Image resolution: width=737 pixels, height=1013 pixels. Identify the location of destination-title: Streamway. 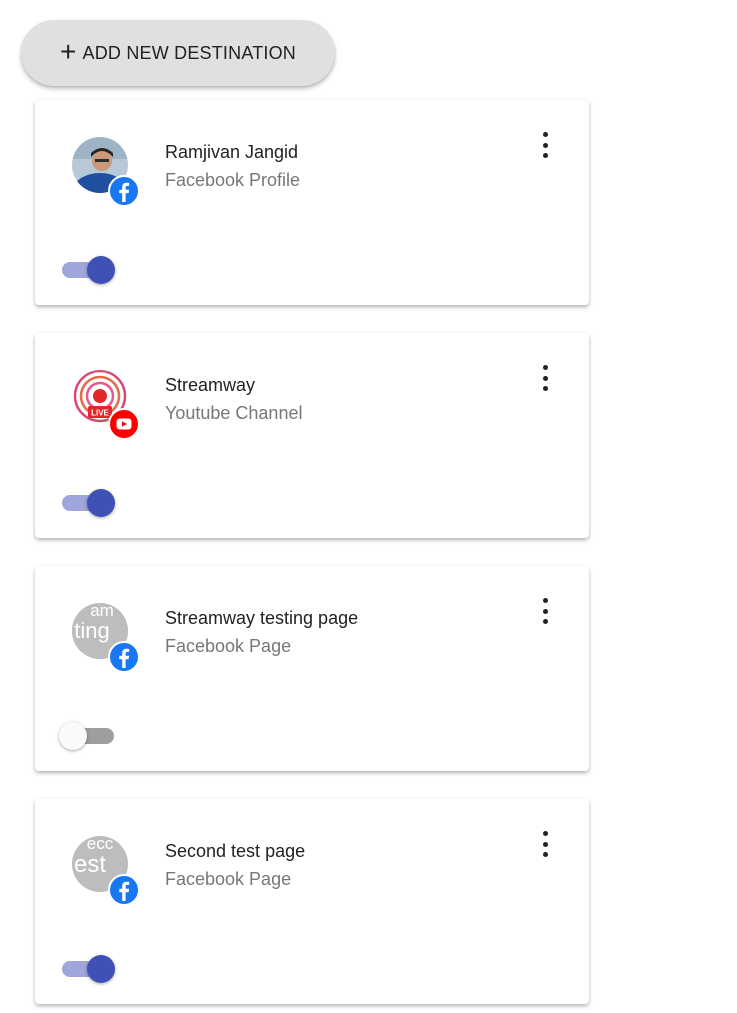
(210, 385).